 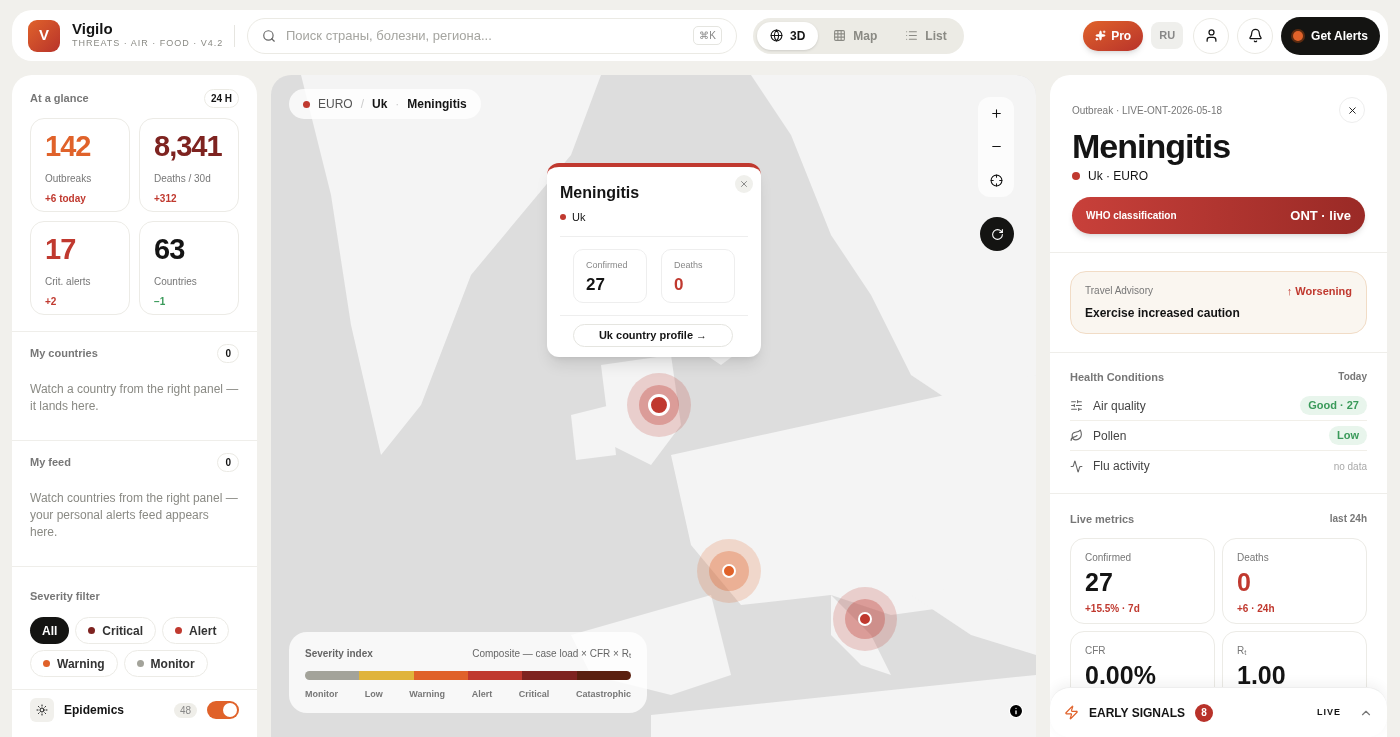 What do you see at coordinates (603, 694) in the screenshot?
I see `legend-label: Catastrophic` at bounding box center [603, 694].